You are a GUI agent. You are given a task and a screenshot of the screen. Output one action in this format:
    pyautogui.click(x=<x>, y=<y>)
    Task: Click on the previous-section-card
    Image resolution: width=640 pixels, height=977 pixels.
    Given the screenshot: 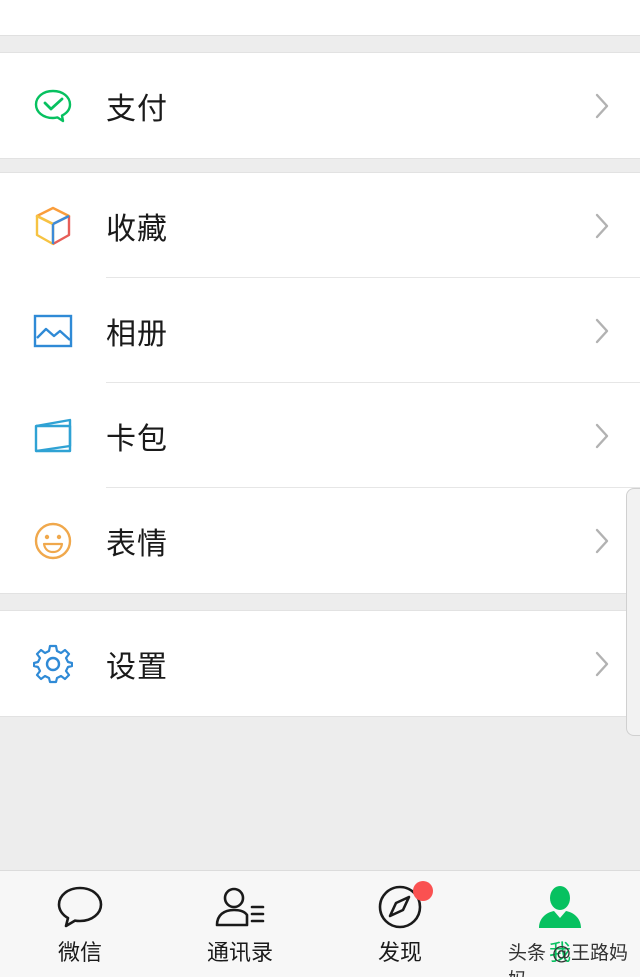 What is the action you would take?
    pyautogui.click(x=320, y=18)
    